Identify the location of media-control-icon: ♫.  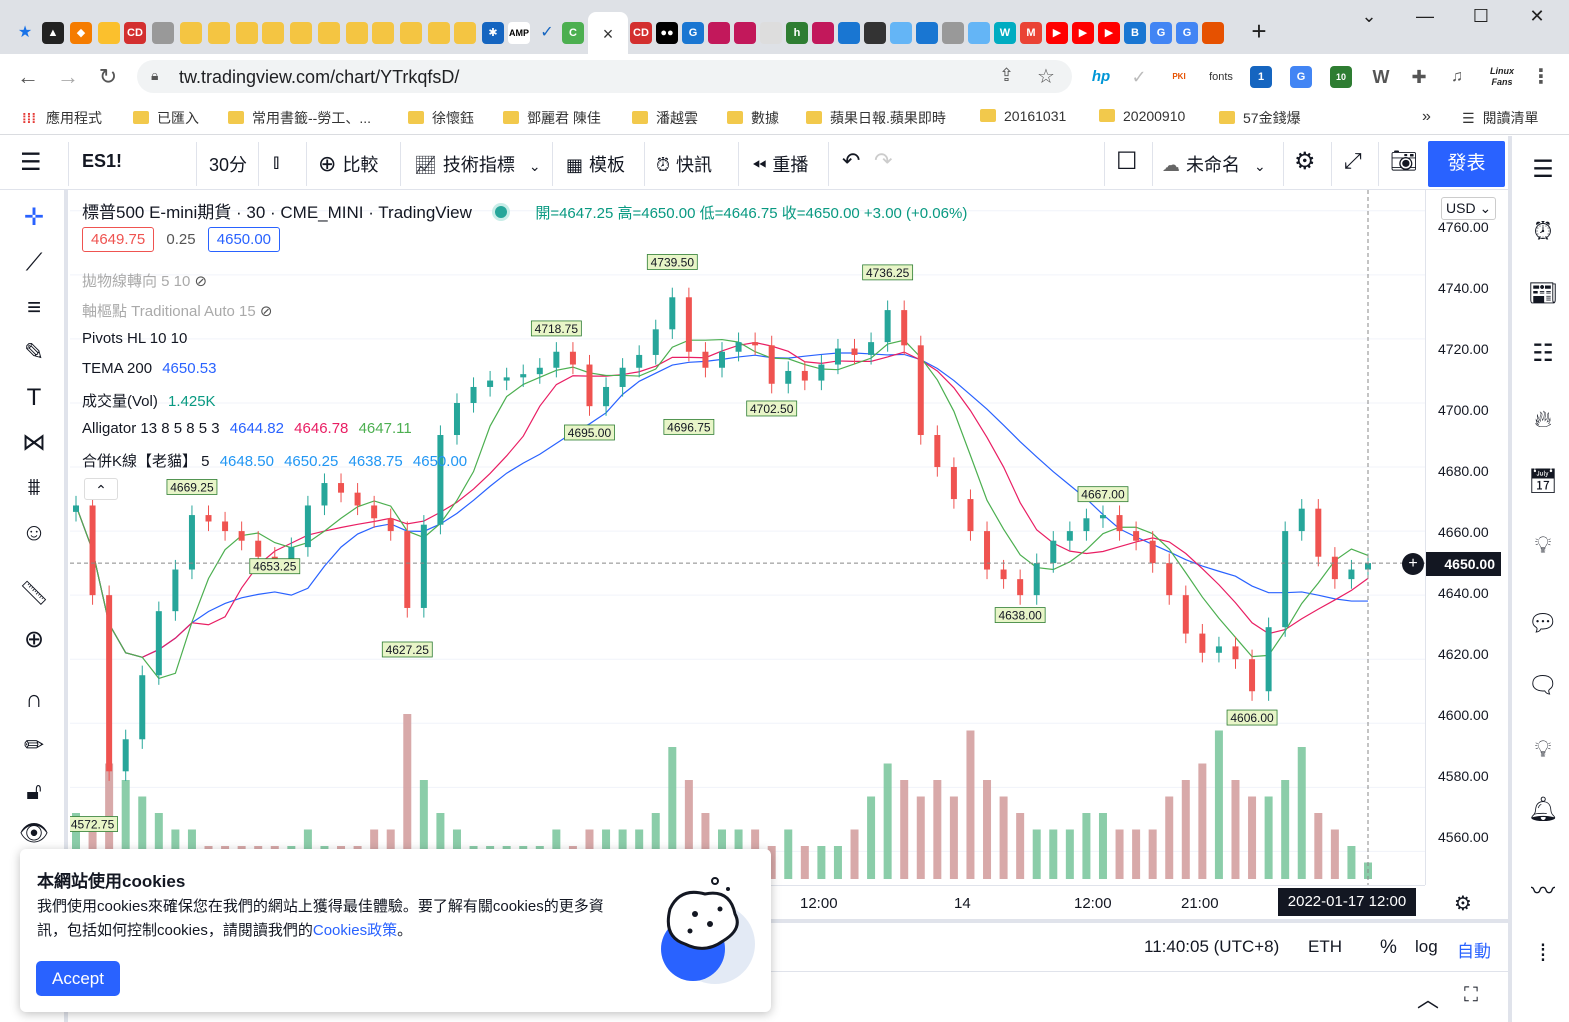
(1457, 77).